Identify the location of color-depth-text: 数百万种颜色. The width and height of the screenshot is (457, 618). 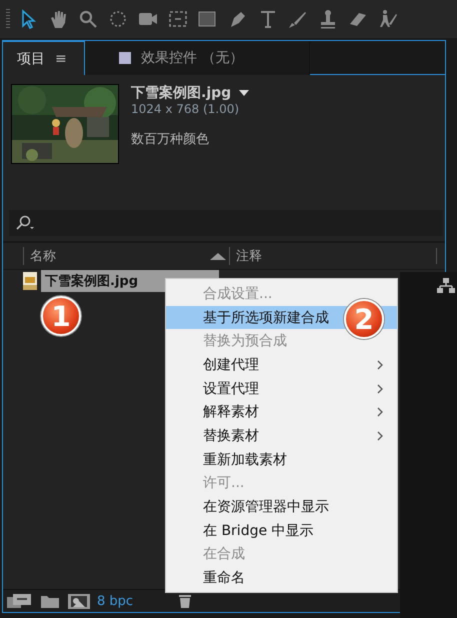
(170, 139).